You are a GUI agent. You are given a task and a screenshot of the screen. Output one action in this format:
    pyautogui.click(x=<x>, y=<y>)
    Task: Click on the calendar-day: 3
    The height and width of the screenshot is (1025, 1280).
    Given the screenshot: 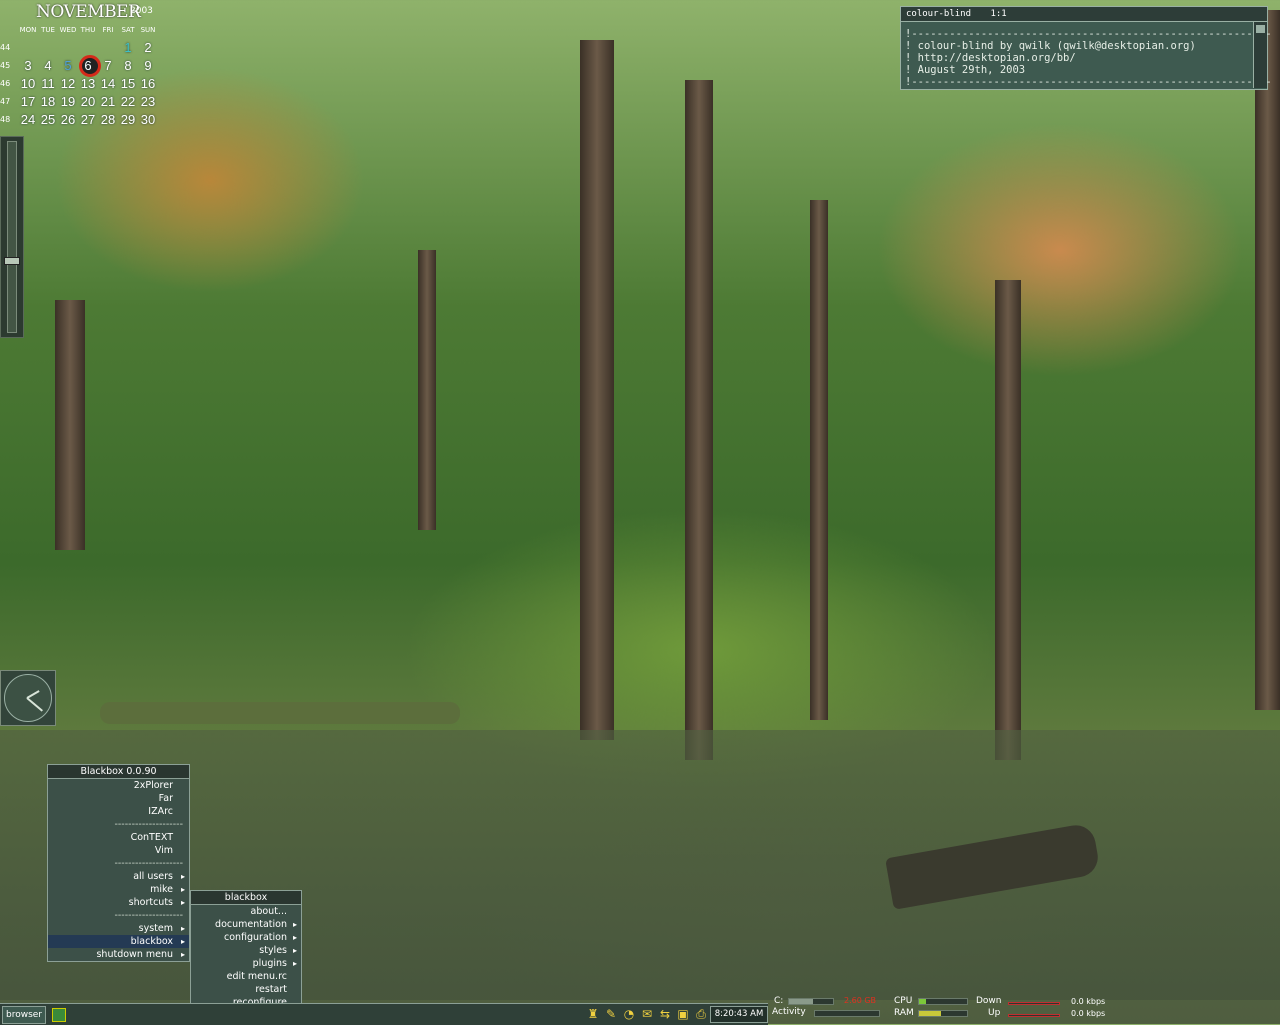 What is the action you would take?
    pyautogui.click(x=28, y=65)
    